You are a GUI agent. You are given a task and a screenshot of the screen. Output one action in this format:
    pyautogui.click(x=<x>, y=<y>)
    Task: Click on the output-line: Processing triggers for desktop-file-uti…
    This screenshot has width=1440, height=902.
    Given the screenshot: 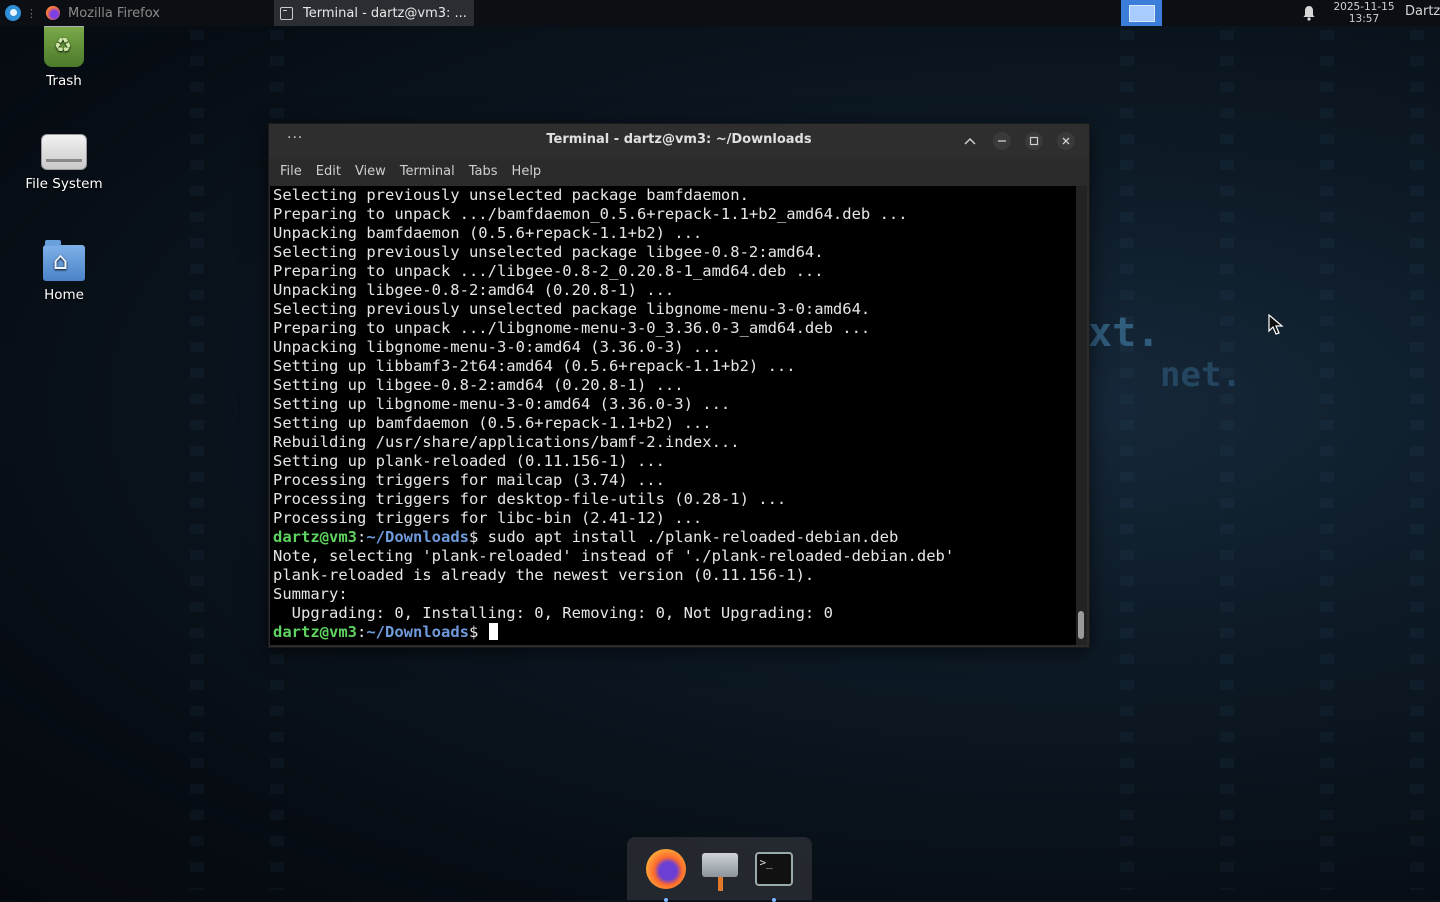 What is the action you would take?
    pyautogui.click(x=530, y=499)
    